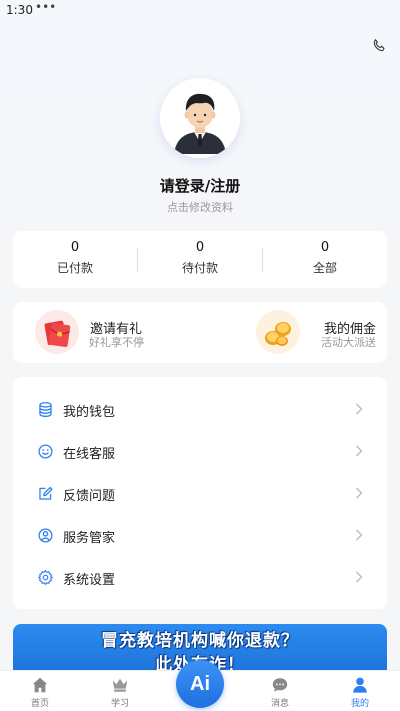 The height and width of the screenshot is (711, 400). What do you see at coordinates (200, 452) in the screenshot?
I see `menu-item-online-service: 在线客服` at bounding box center [200, 452].